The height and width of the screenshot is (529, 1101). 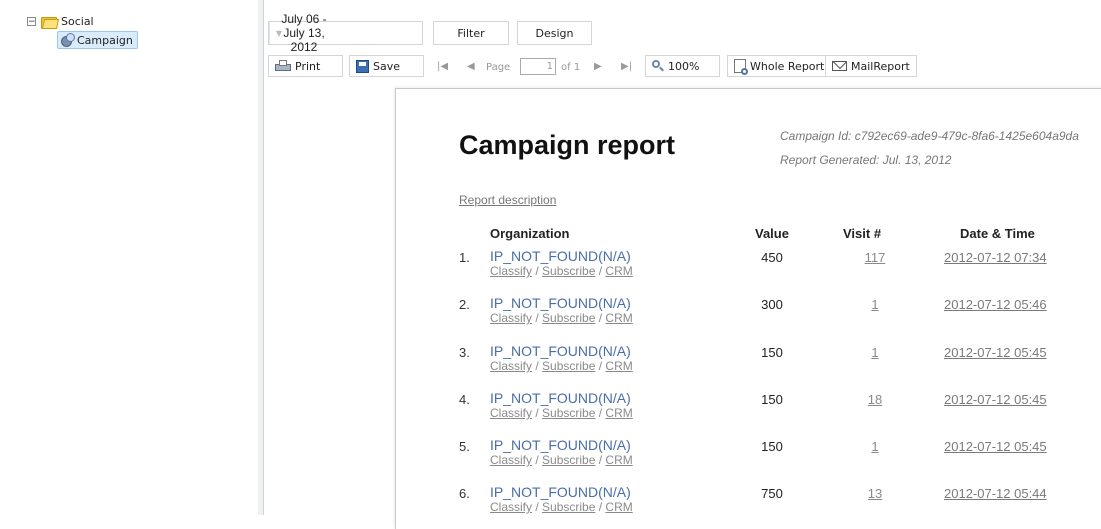 What do you see at coordinates (772, 304) in the screenshot?
I see `value-cell: 300` at bounding box center [772, 304].